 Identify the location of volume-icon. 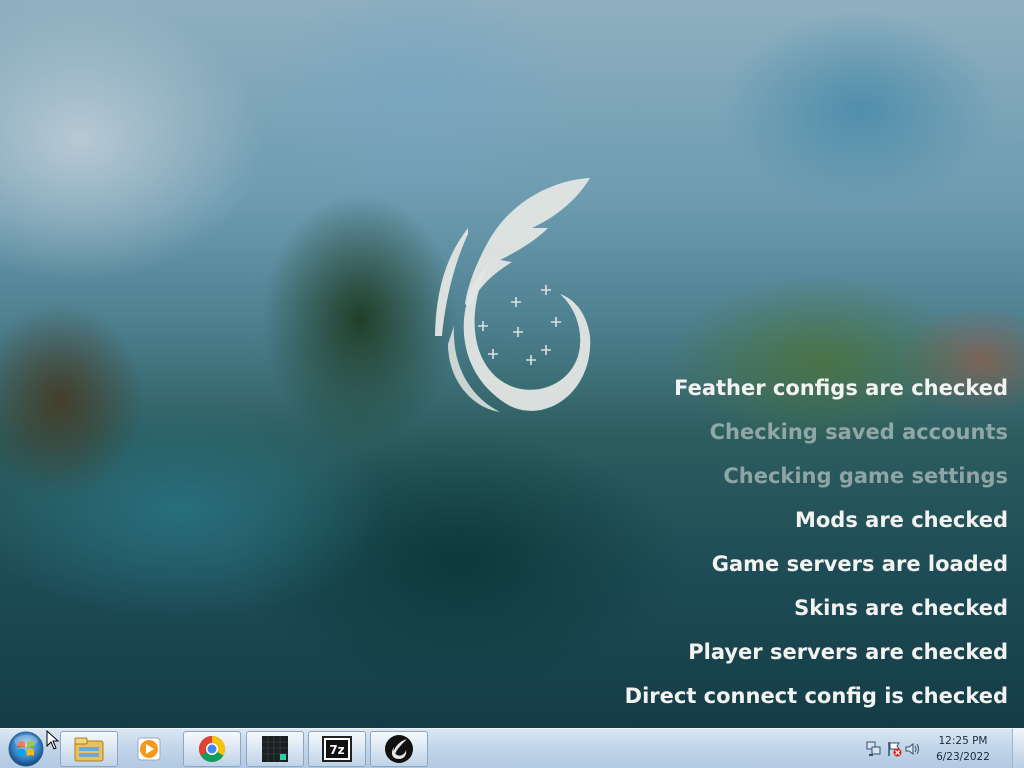
(912, 749).